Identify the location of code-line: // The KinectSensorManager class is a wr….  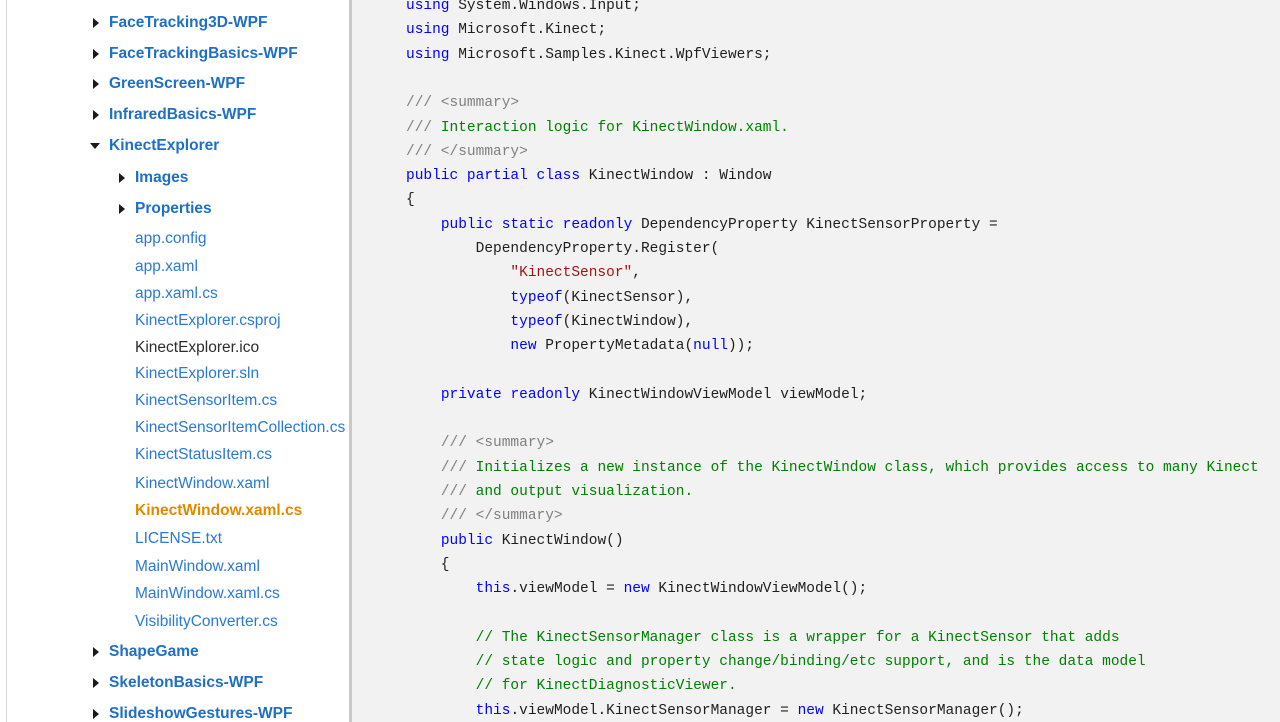
(763, 638).